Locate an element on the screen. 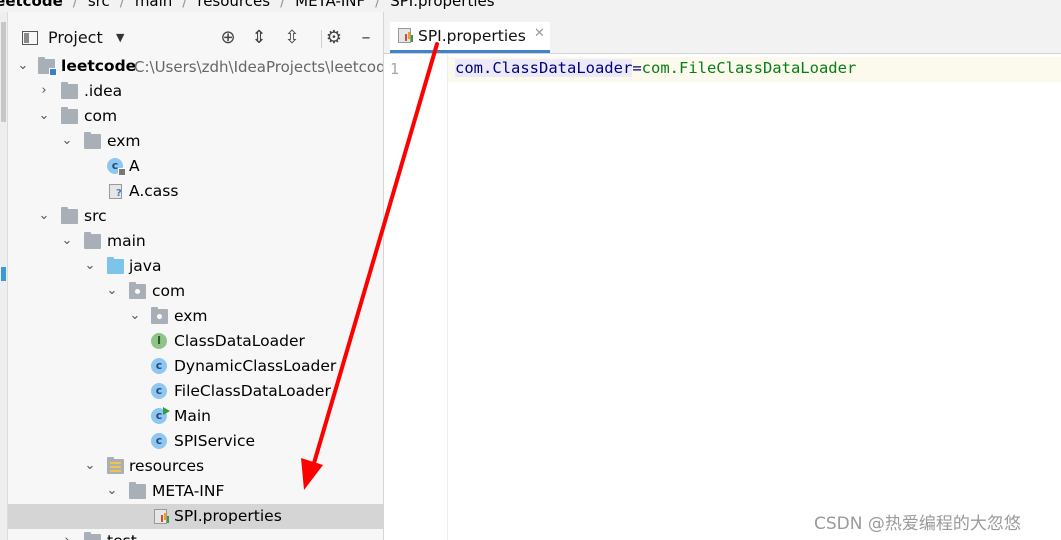 This screenshot has height=540, width=1061. tree-row-spiservice: c SPIService is located at coordinates (195, 441).